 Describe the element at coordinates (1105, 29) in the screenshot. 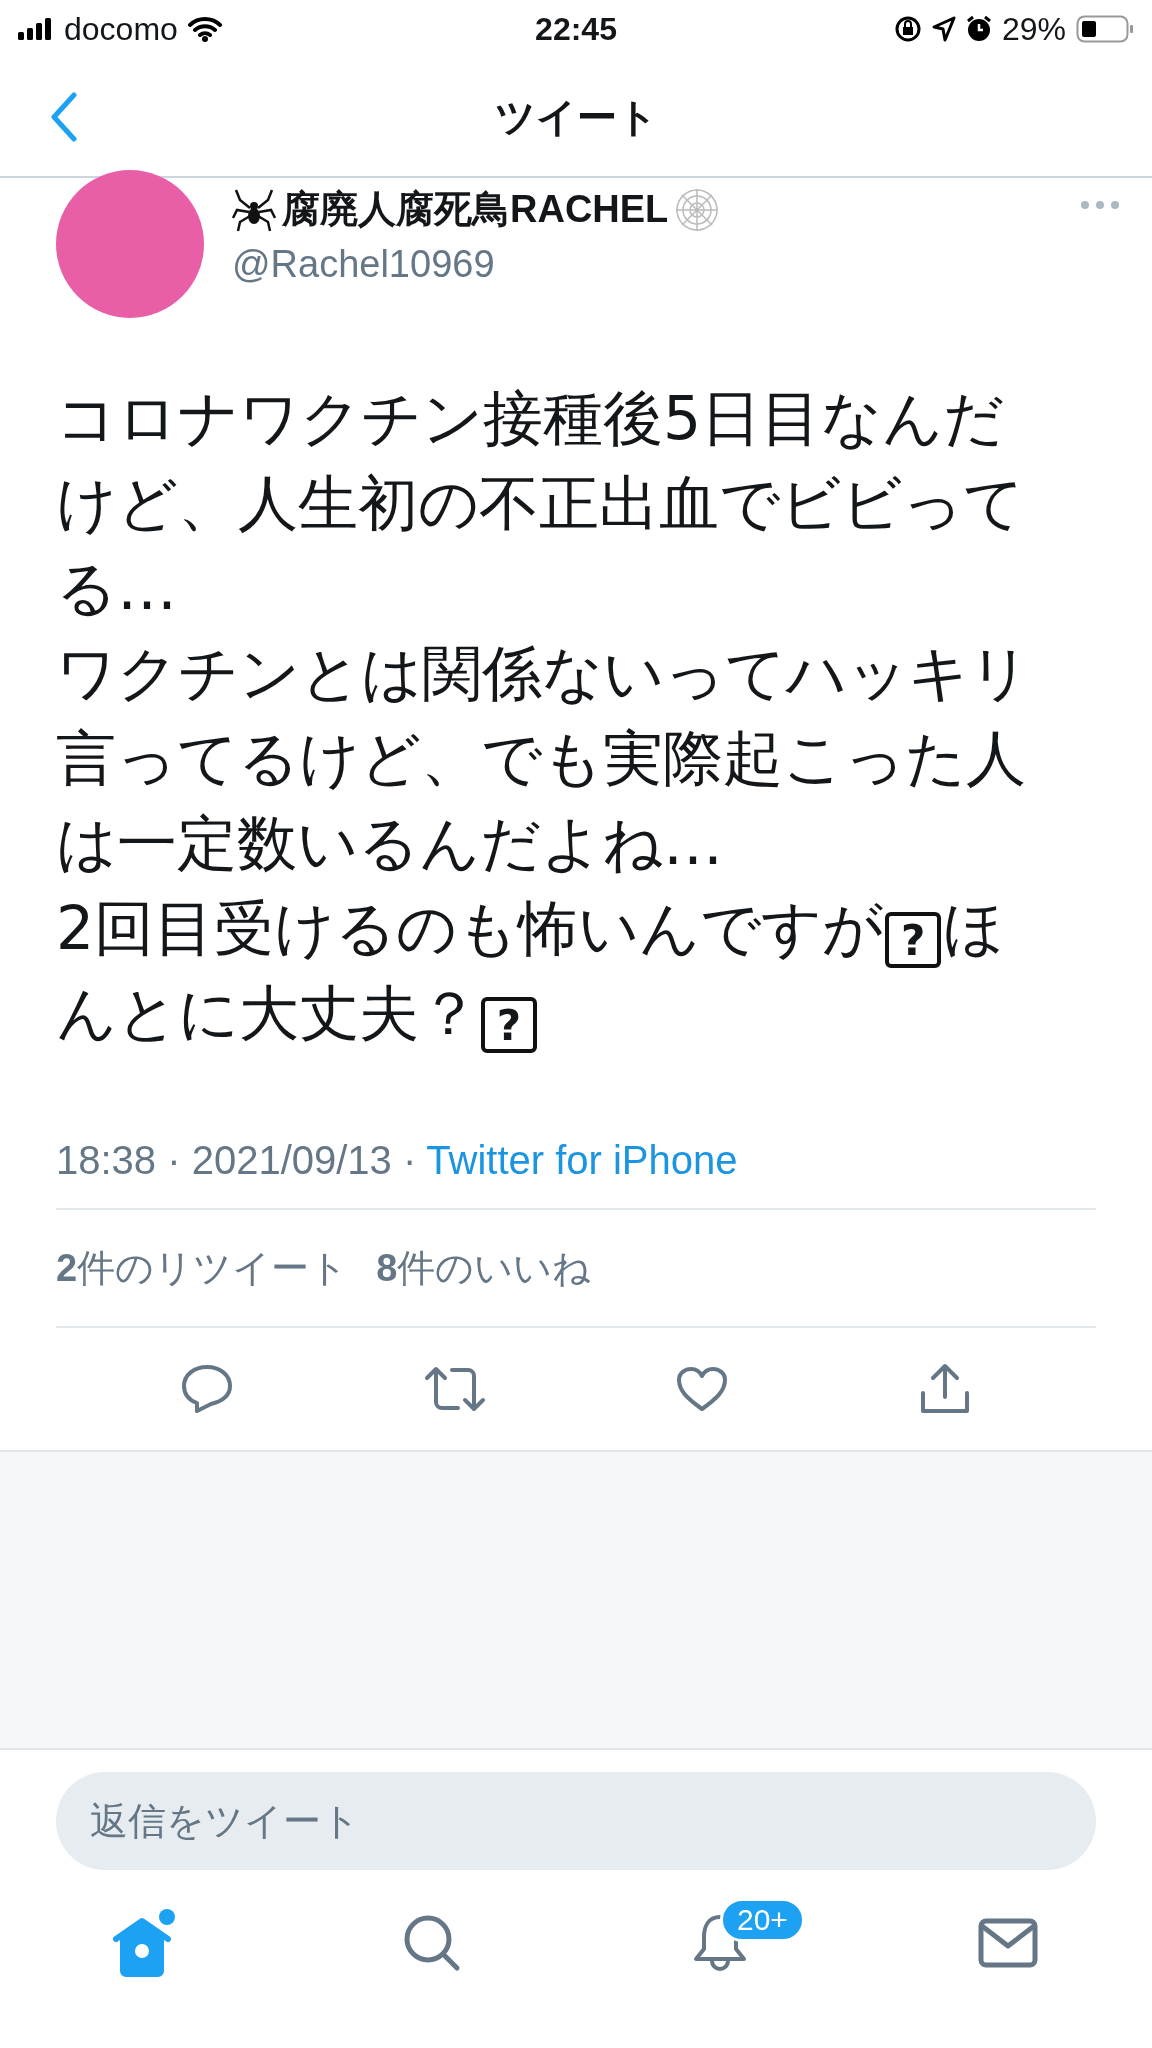

I see `battery-icon` at that location.